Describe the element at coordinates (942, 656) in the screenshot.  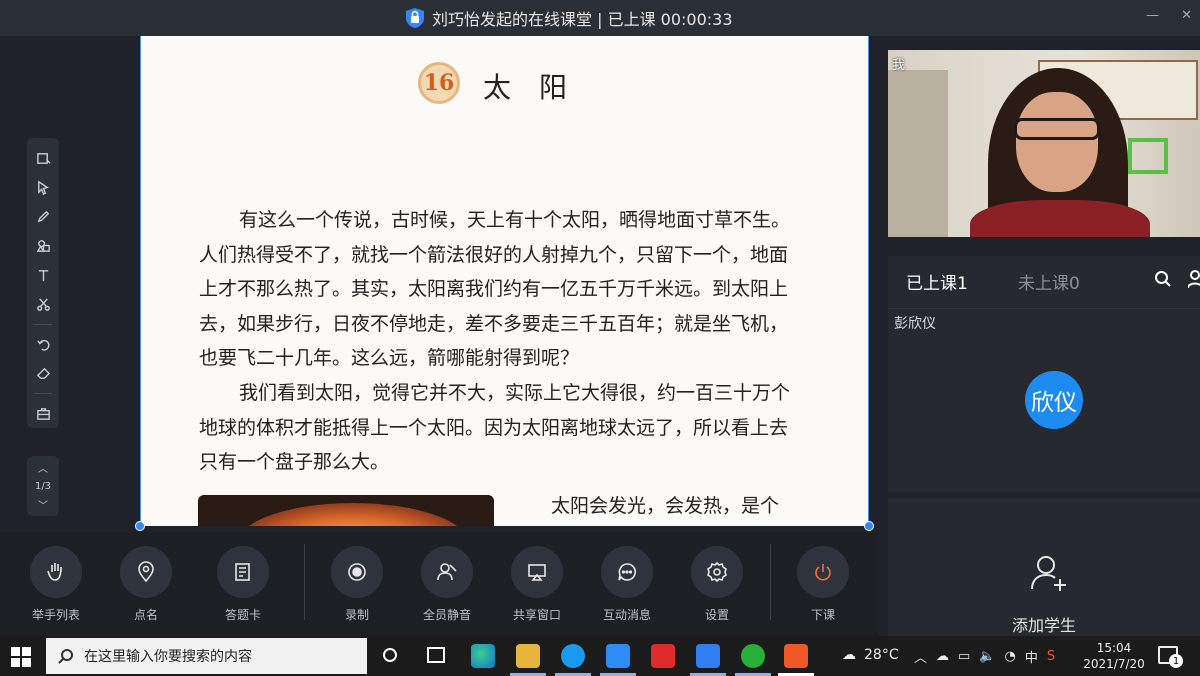
I see `cloud-sync-icon: ☁` at that location.